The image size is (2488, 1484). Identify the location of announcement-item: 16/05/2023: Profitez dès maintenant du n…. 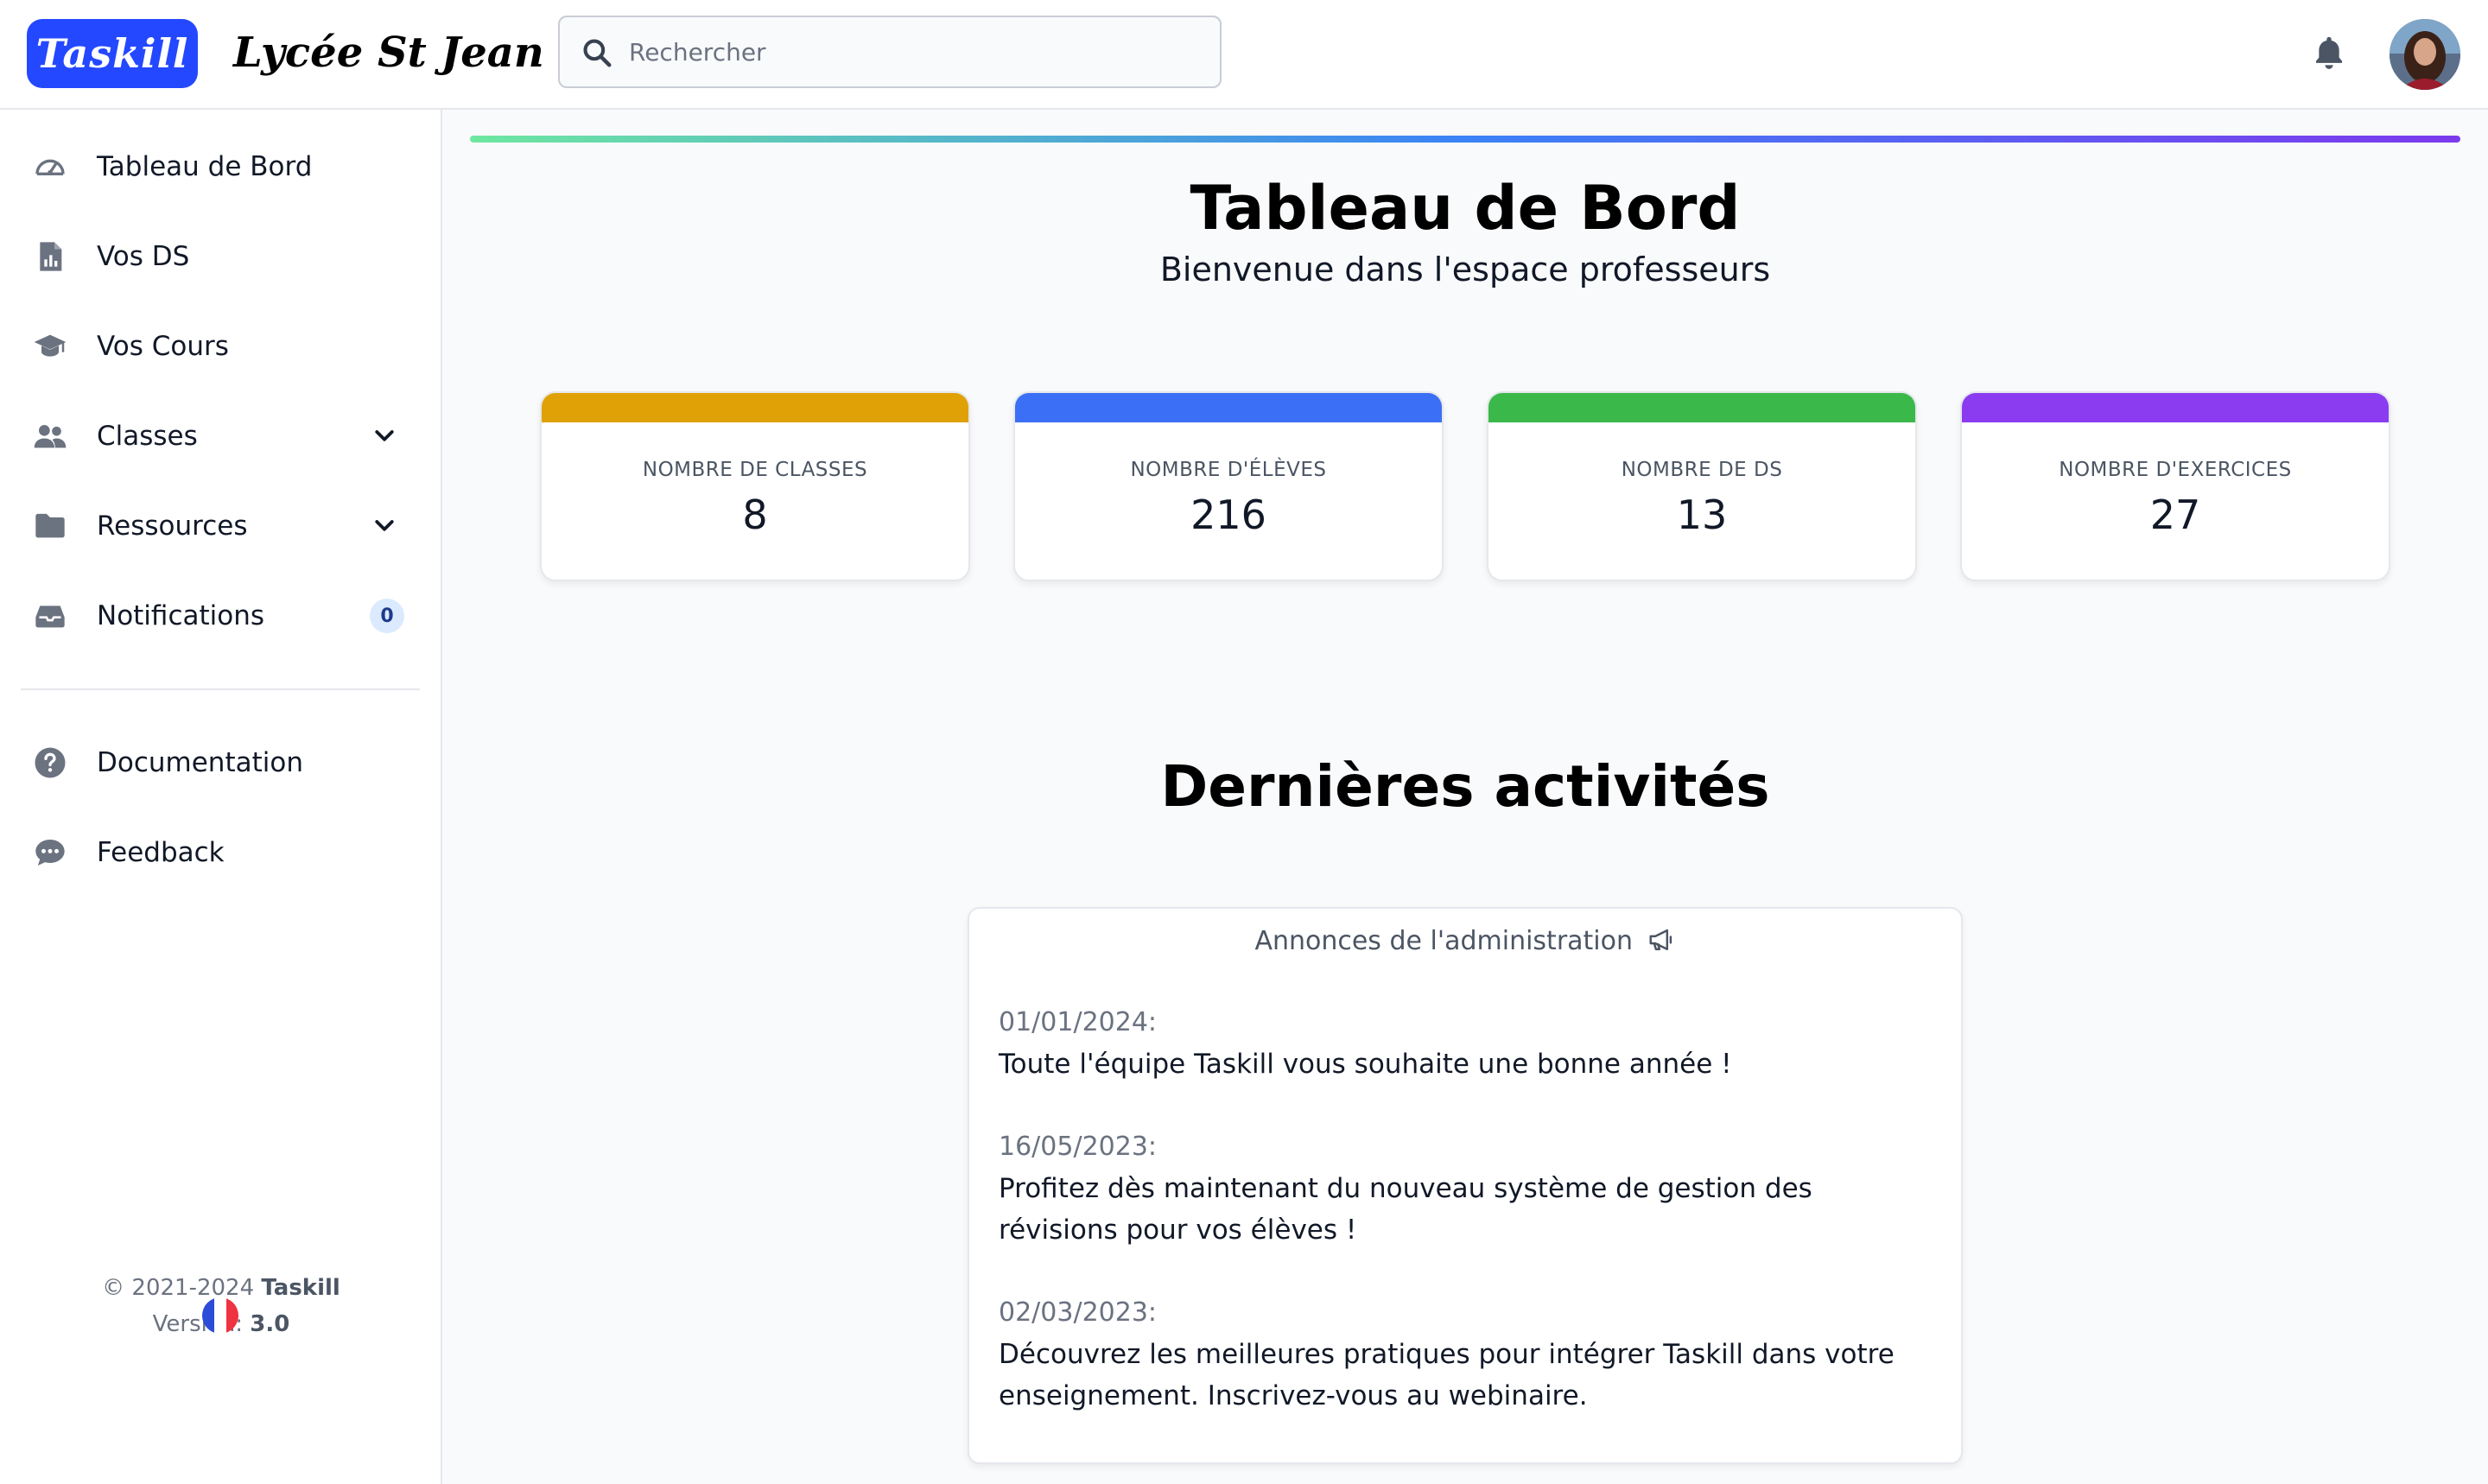
(1465, 1188).